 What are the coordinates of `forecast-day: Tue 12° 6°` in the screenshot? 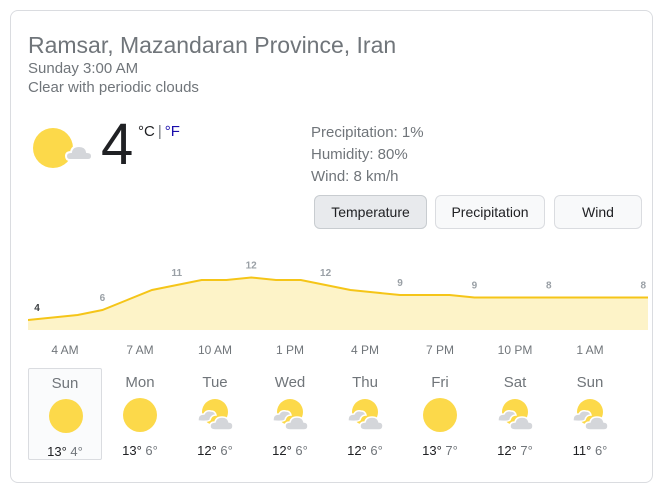 It's located at (215, 414).